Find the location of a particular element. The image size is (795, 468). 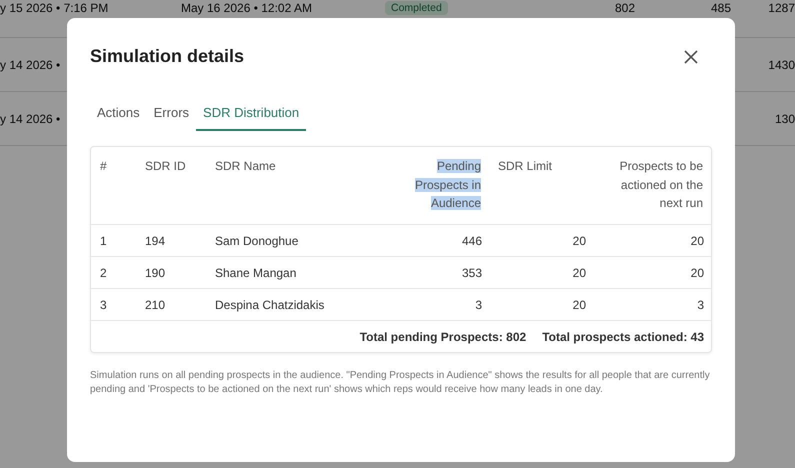

table-cell: May 16 2026 • 12:02 AM is located at coordinates (246, 8).